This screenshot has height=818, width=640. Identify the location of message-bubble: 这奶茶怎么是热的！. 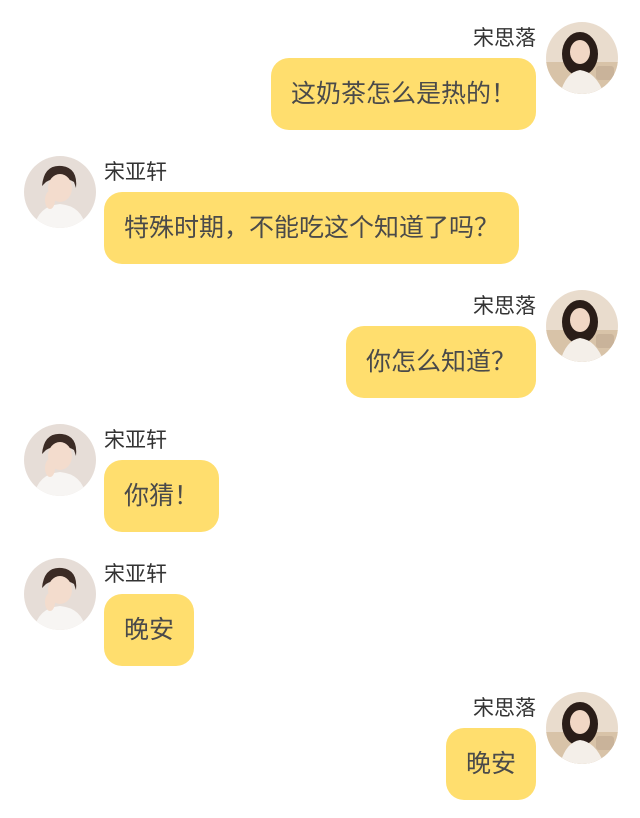
(403, 94).